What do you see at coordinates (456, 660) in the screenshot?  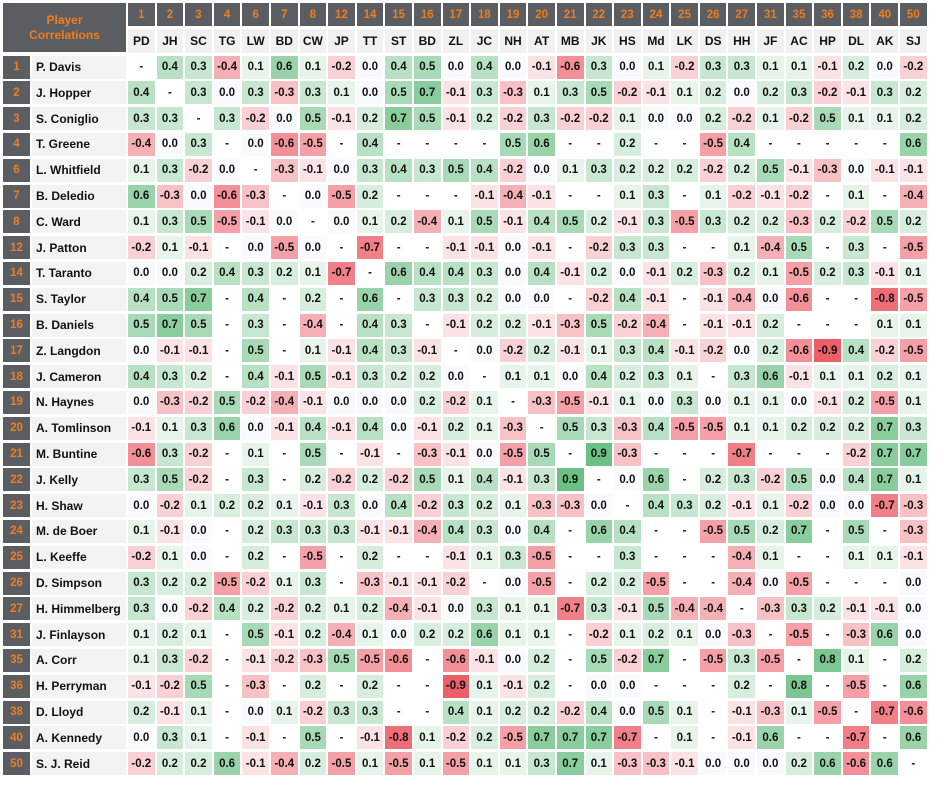 I see `correlation-cell: -0.6` at bounding box center [456, 660].